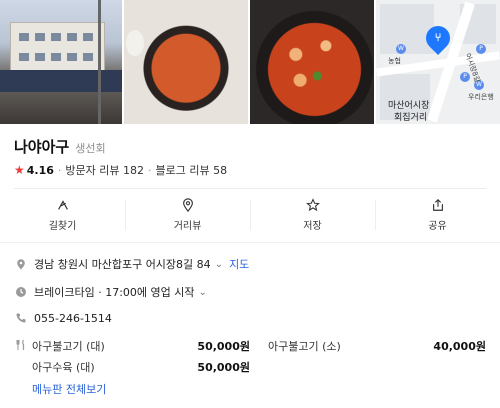 This screenshot has width=500, height=408. Describe the element at coordinates (187, 226) in the screenshot. I see `street-view-label: 거리뷰` at that location.